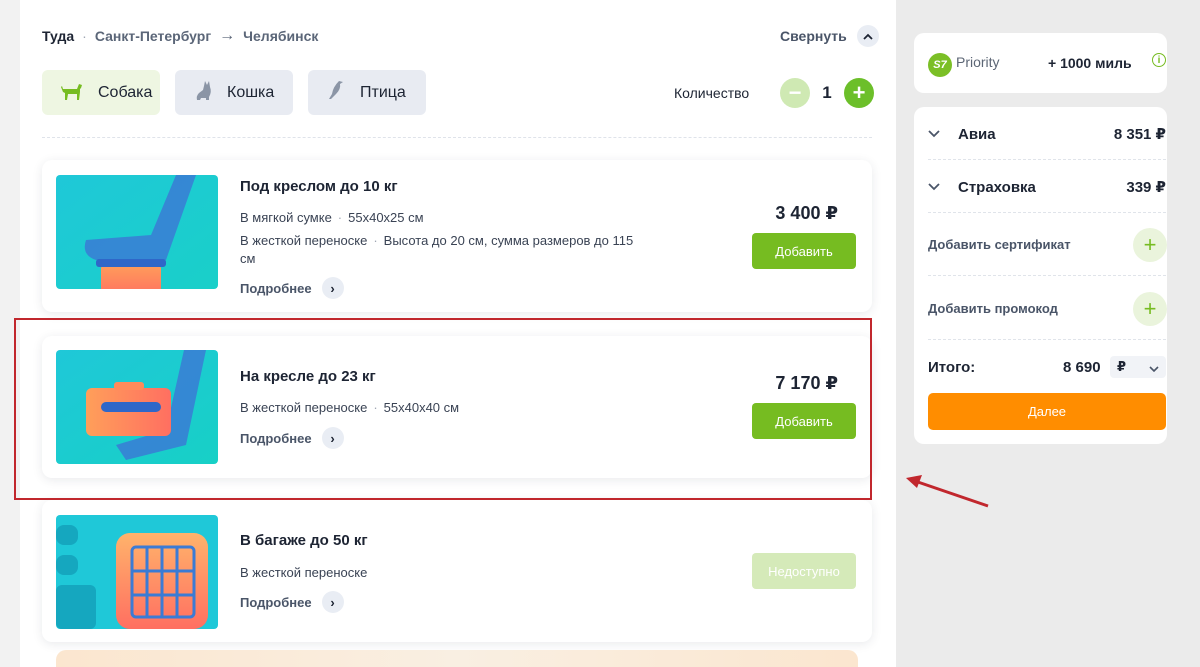  I want to click on from-city: Санкт-Петербург, so click(153, 36).